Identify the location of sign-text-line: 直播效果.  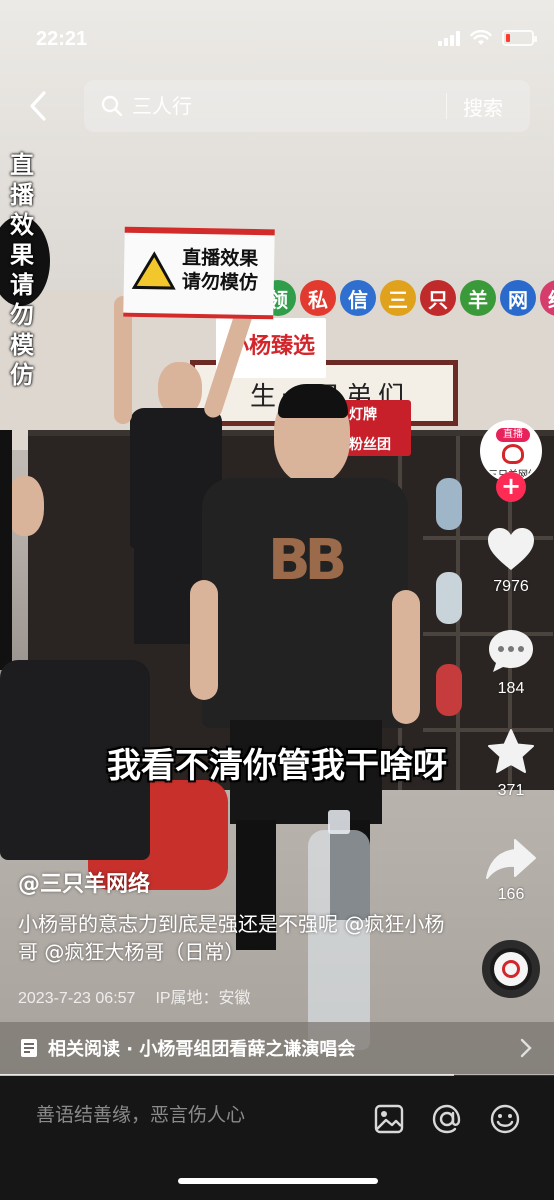
(220, 258).